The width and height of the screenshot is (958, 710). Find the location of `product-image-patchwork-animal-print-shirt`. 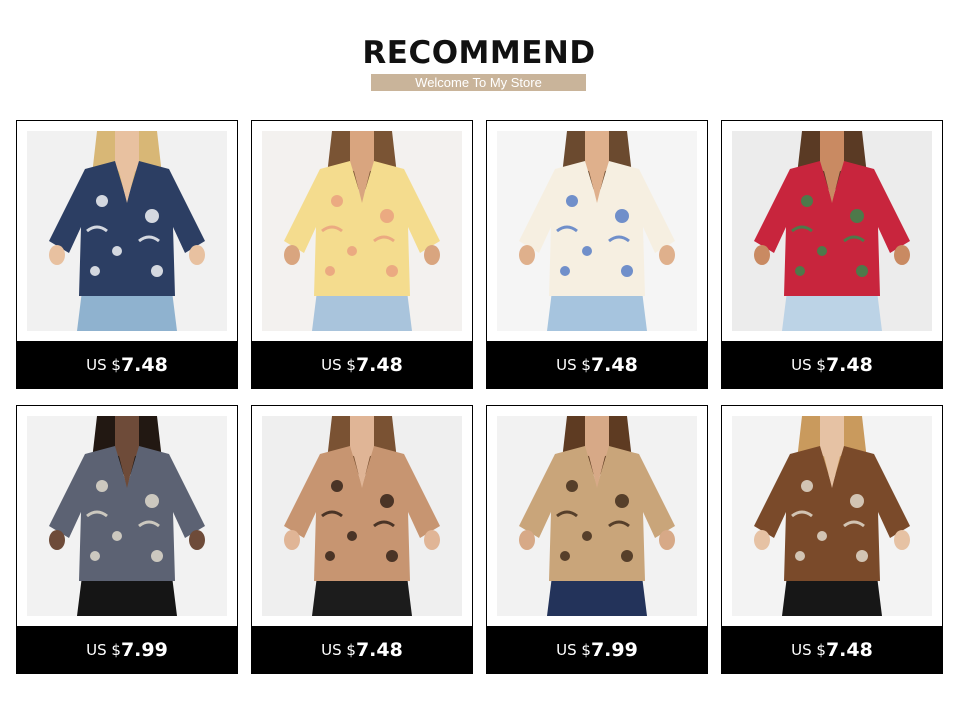

product-image-patchwork-animal-print-shirt is located at coordinates (832, 516).